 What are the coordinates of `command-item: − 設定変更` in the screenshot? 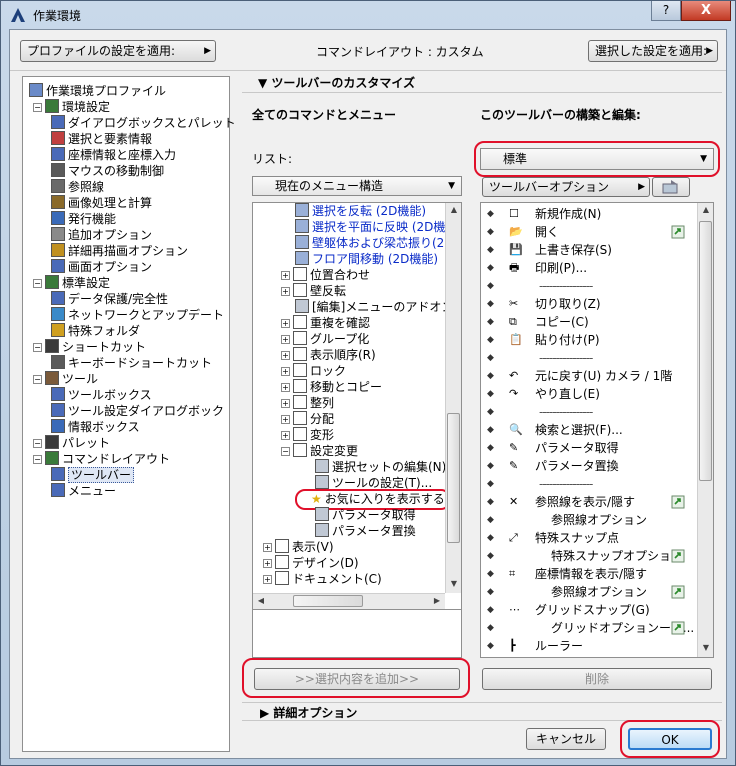 It's located at (319, 451).